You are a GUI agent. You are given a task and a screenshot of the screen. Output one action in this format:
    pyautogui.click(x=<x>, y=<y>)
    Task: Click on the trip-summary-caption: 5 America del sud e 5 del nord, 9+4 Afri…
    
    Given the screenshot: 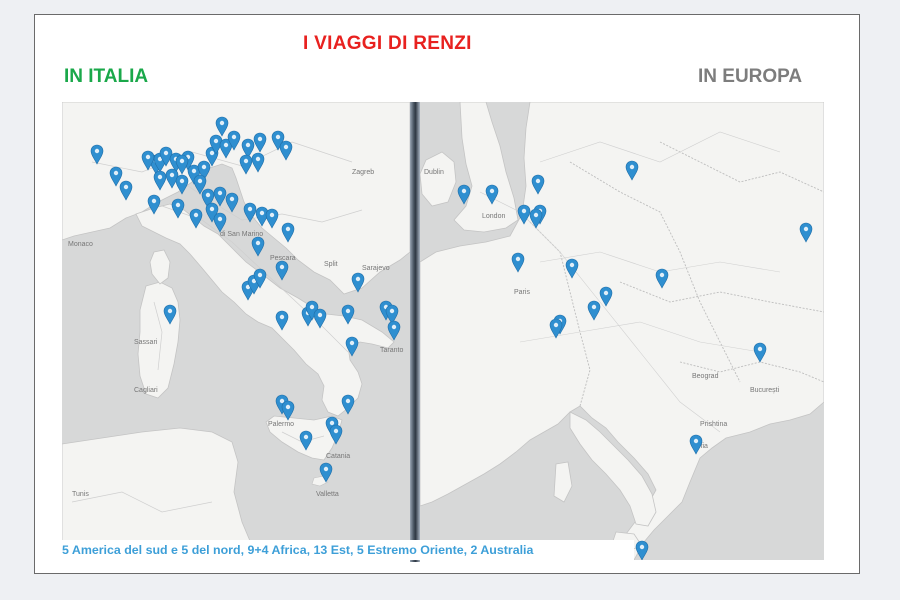 What is the action you would take?
    pyautogui.click(x=347, y=550)
    